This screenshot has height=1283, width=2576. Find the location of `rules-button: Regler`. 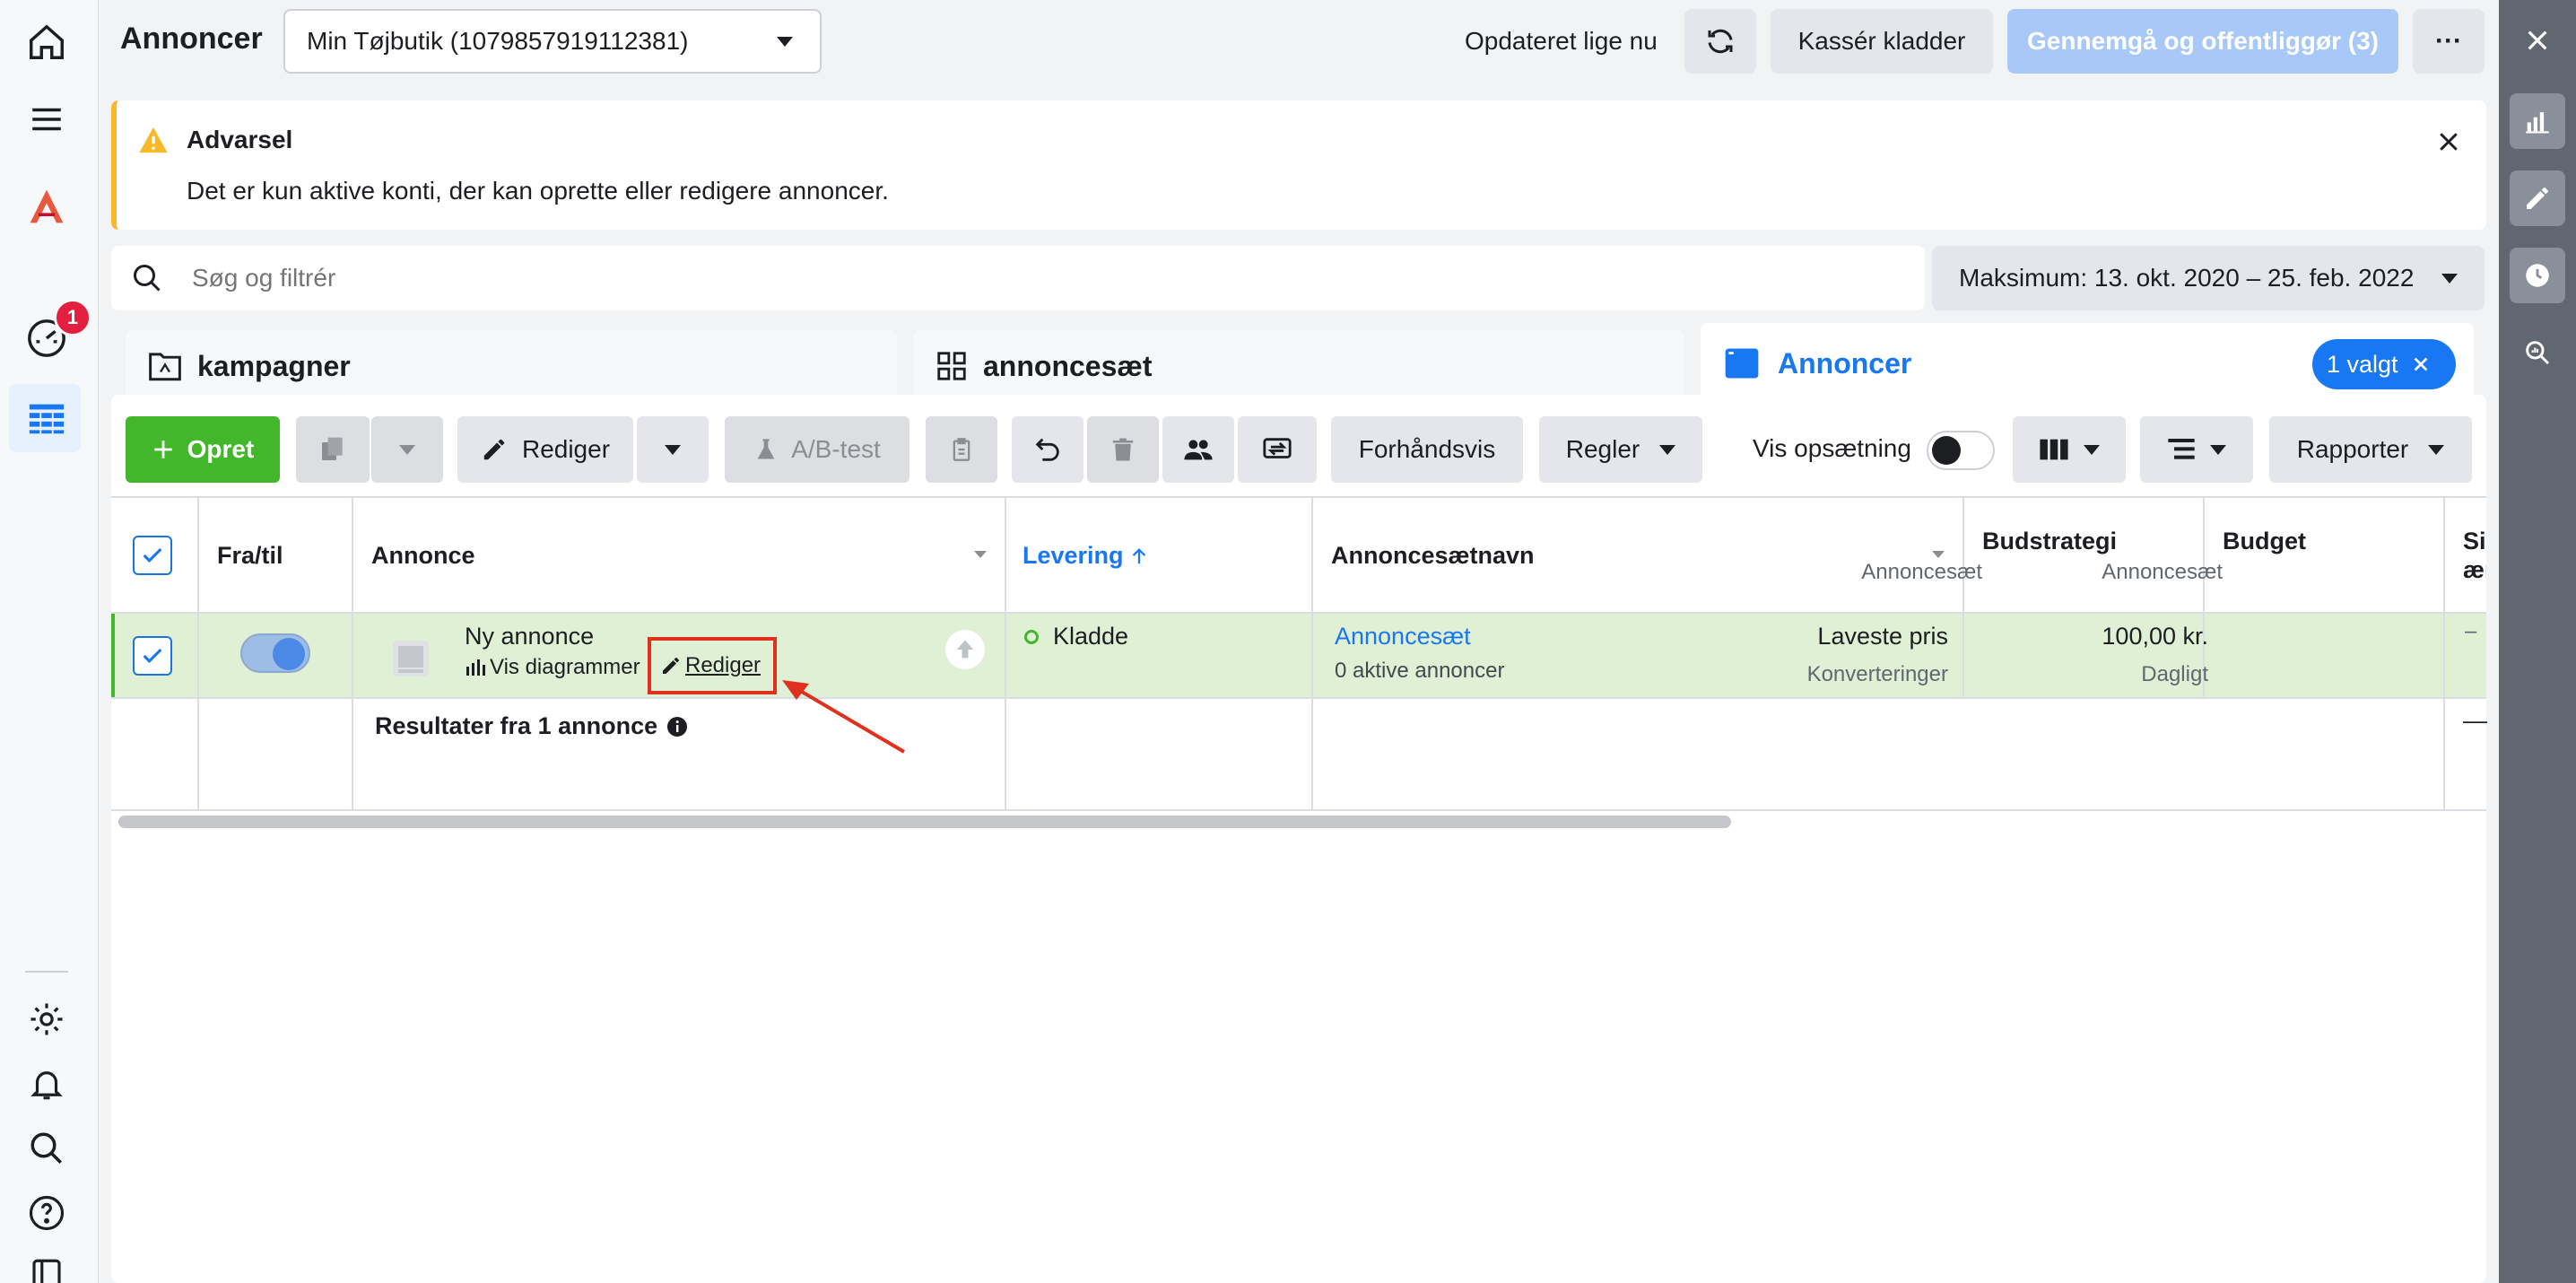

rules-button: Regler is located at coordinates (1620, 449).